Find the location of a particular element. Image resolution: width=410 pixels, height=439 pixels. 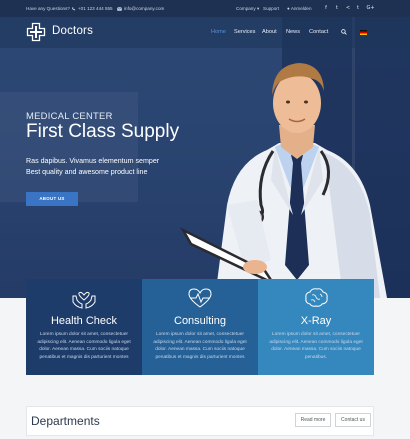

nav-services: Services is located at coordinates (244, 32).